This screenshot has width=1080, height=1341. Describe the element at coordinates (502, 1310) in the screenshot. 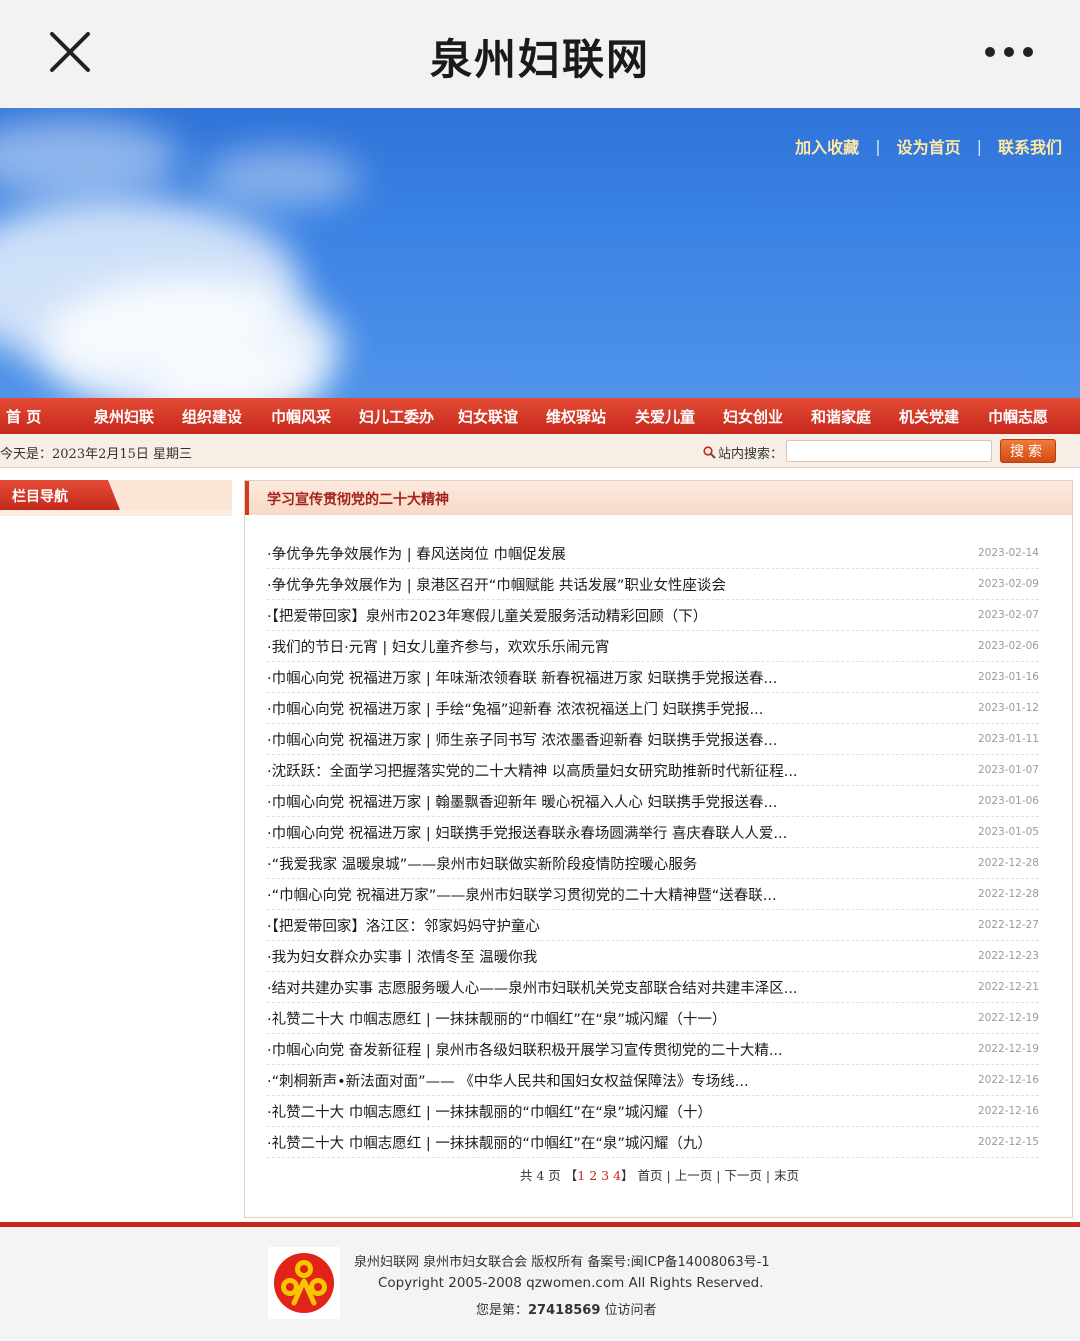

I see `visitor-prefix: 您是第：` at that location.